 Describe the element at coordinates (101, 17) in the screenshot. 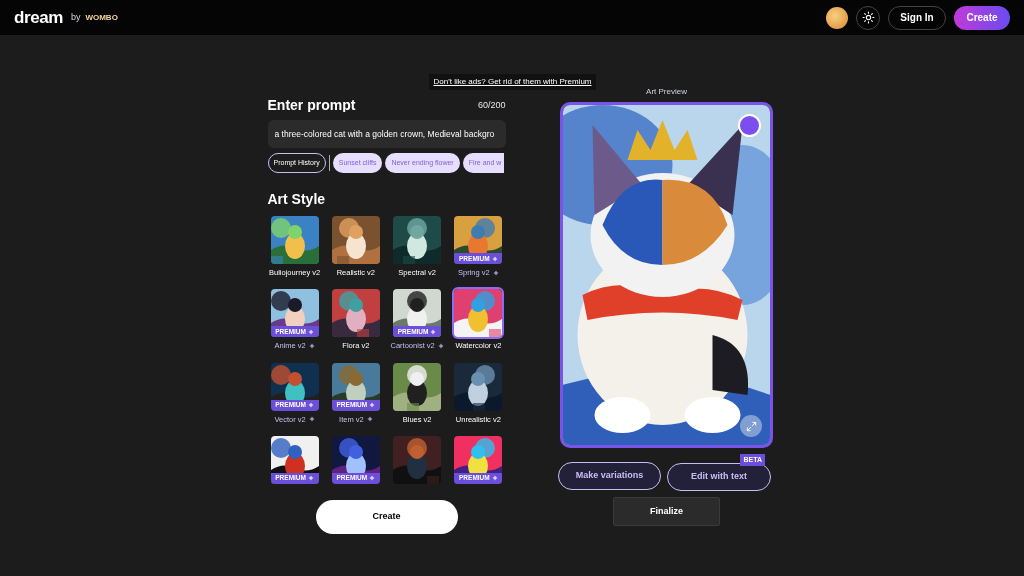

I see `brand-logo: WOMBO` at that location.